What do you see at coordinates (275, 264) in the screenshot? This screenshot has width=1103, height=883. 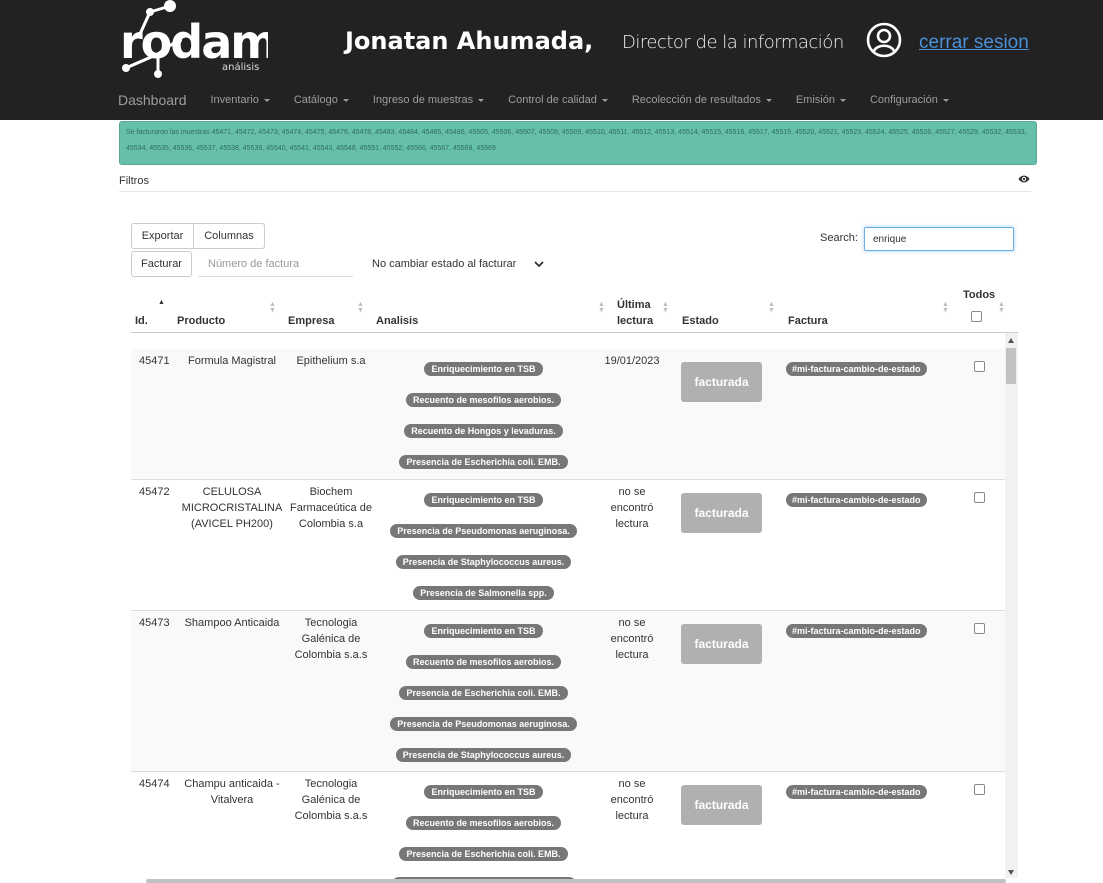 I see `invoice-number-input` at bounding box center [275, 264].